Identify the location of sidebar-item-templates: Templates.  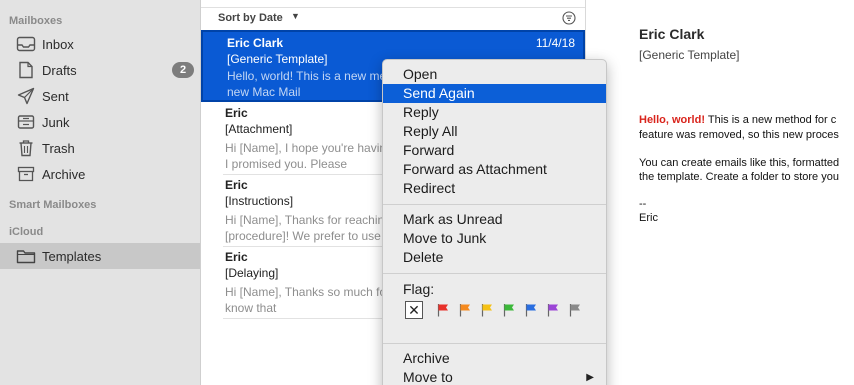
(100, 256).